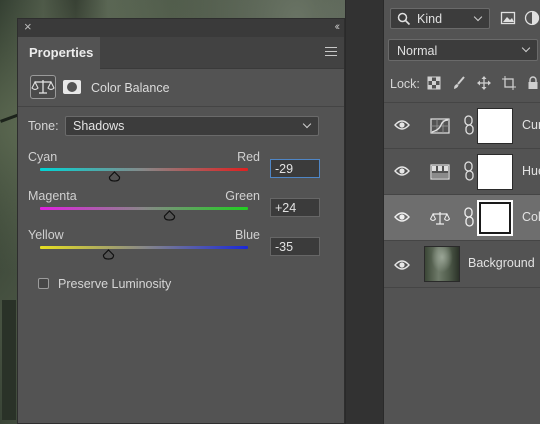 This screenshot has width=540, height=424. Describe the element at coordinates (295, 207) in the screenshot. I see `slider-value-input: +24` at that location.